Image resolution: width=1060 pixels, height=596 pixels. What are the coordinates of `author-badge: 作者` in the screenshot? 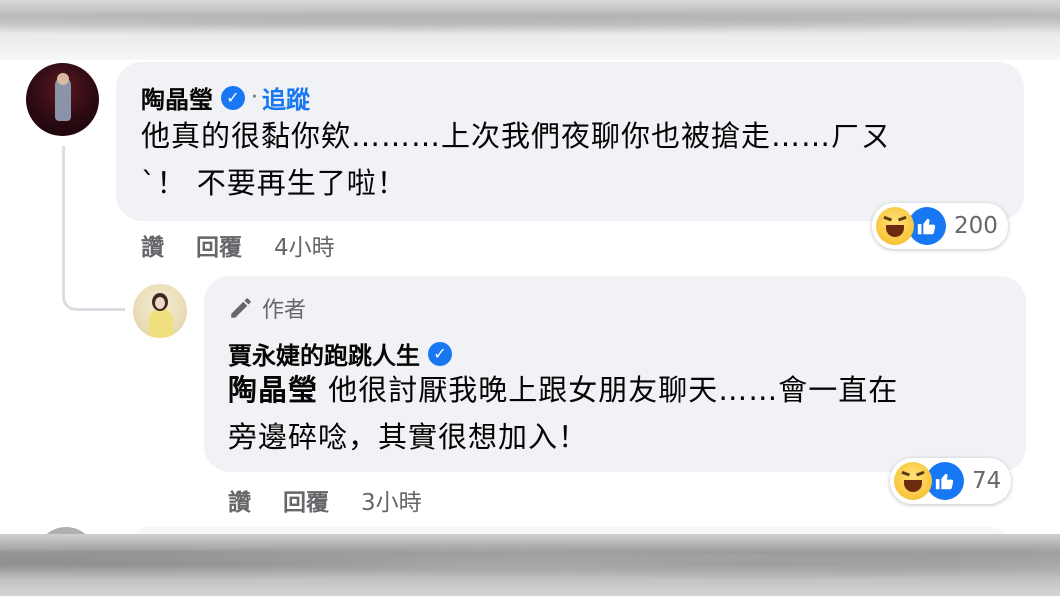 It's located at (267, 308).